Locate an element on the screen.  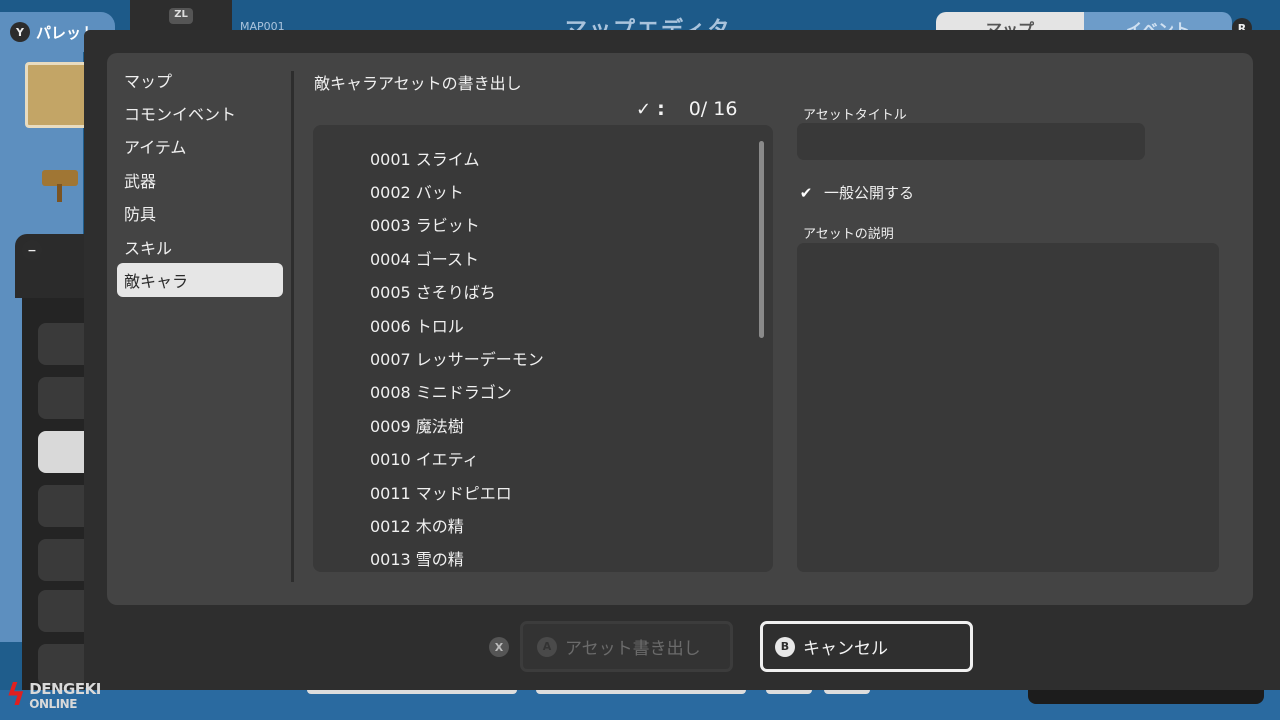
minus-button-icon: − is located at coordinates (32, 250).